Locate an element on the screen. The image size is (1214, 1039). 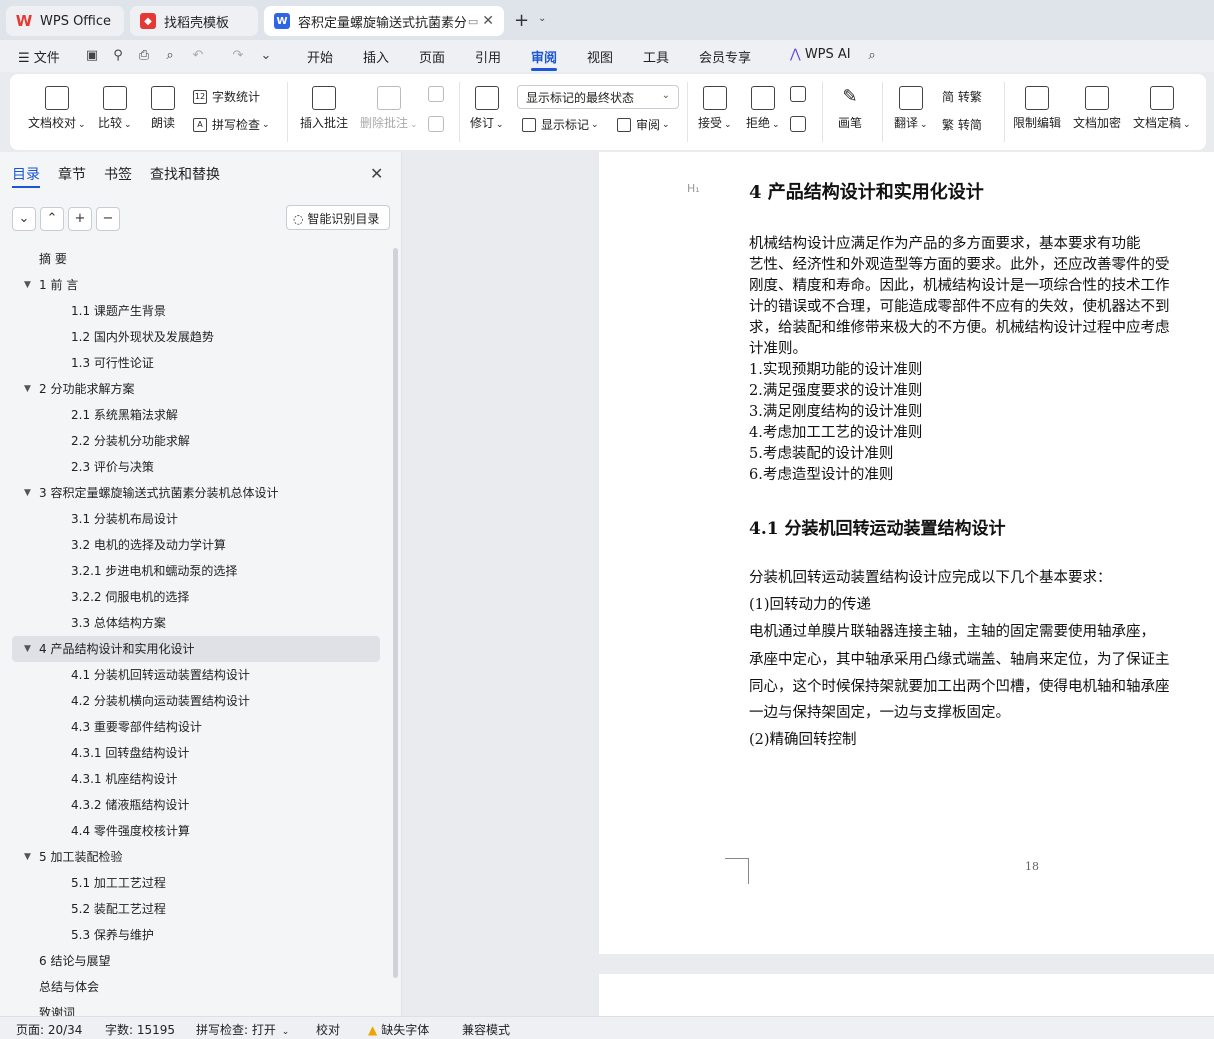
tab-template: ◆ 找稻壳模板 is located at coordinates (194, 21).